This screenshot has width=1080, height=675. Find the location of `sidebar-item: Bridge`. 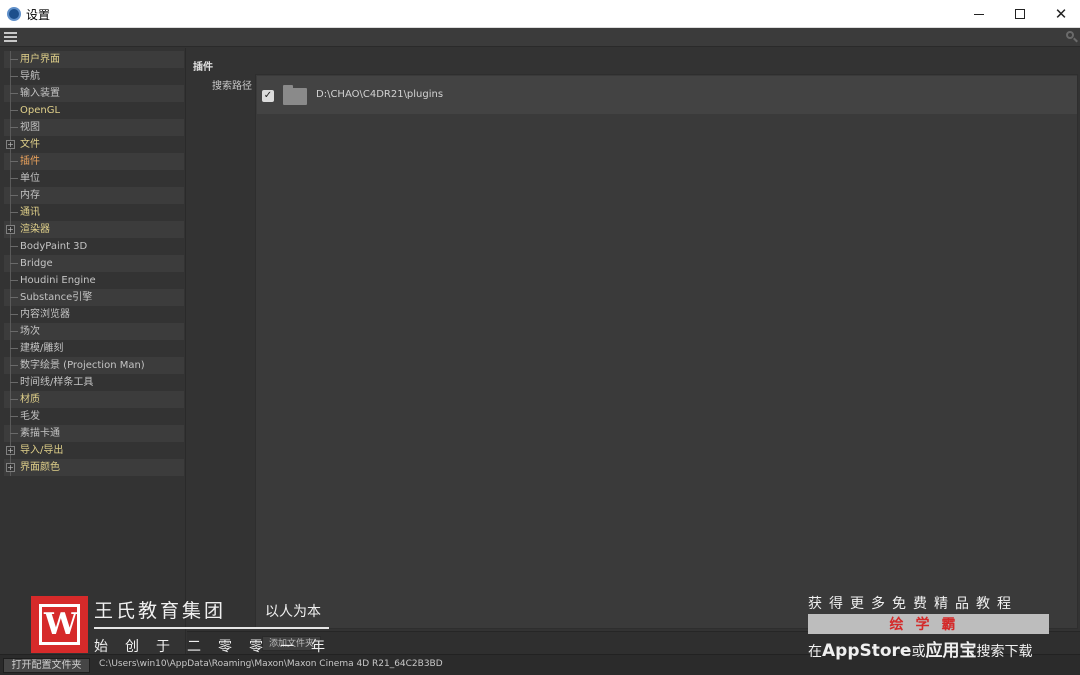

sidebar-item: Bridge is located at coordinates (94, 263).